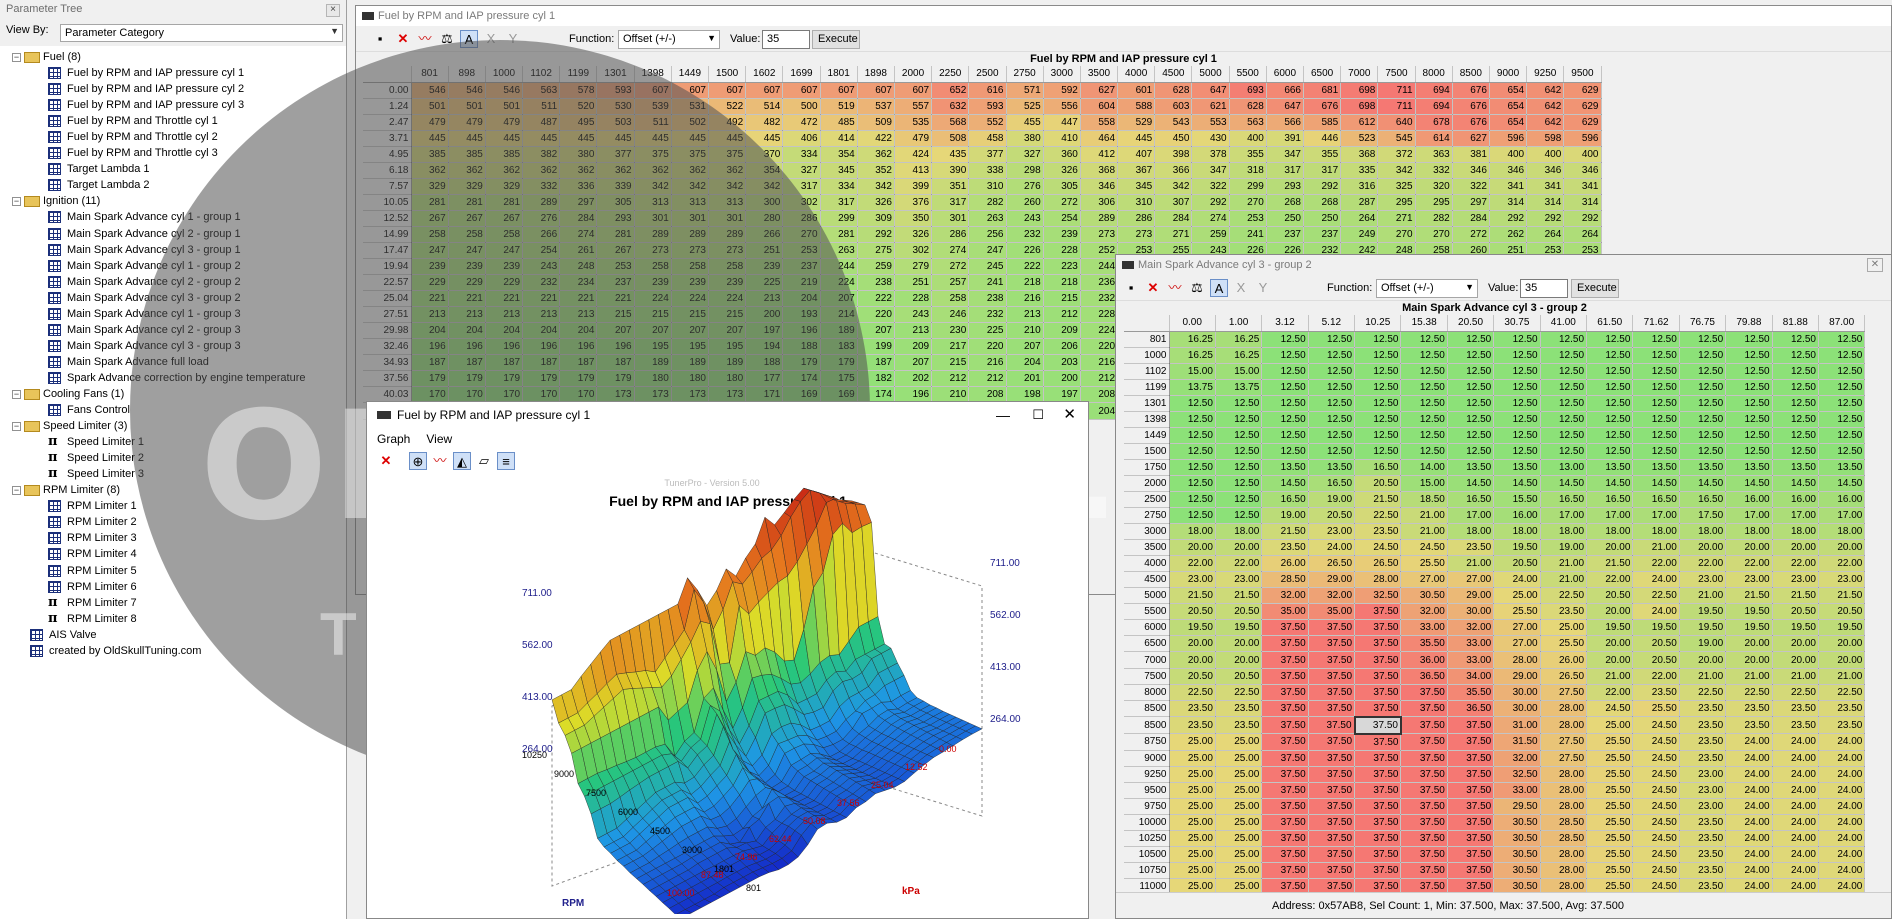 The image size is (1892, 919). What do you see at coordinates (913, 235) in the screenshot?
I see `table-cell: 326` at bounding box center [913, 235].